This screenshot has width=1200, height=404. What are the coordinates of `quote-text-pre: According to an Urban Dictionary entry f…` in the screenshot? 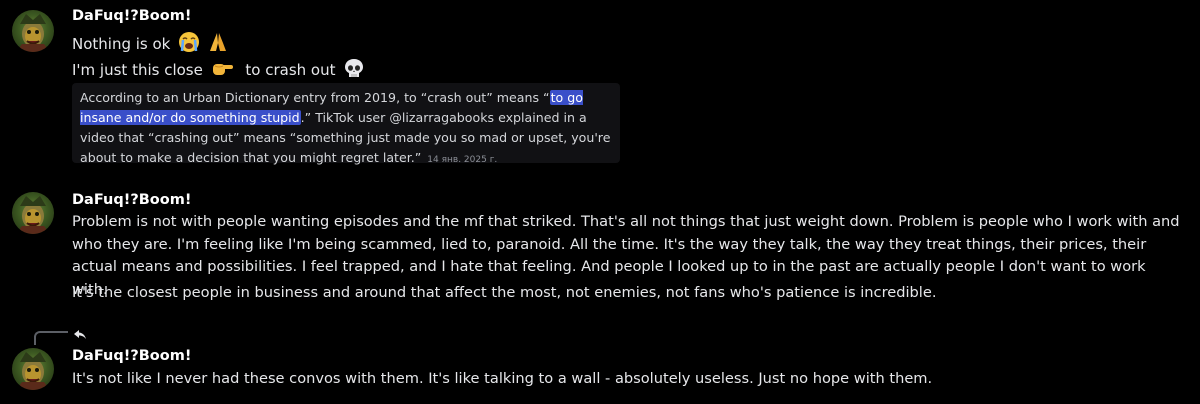 It's located at (315, 97).